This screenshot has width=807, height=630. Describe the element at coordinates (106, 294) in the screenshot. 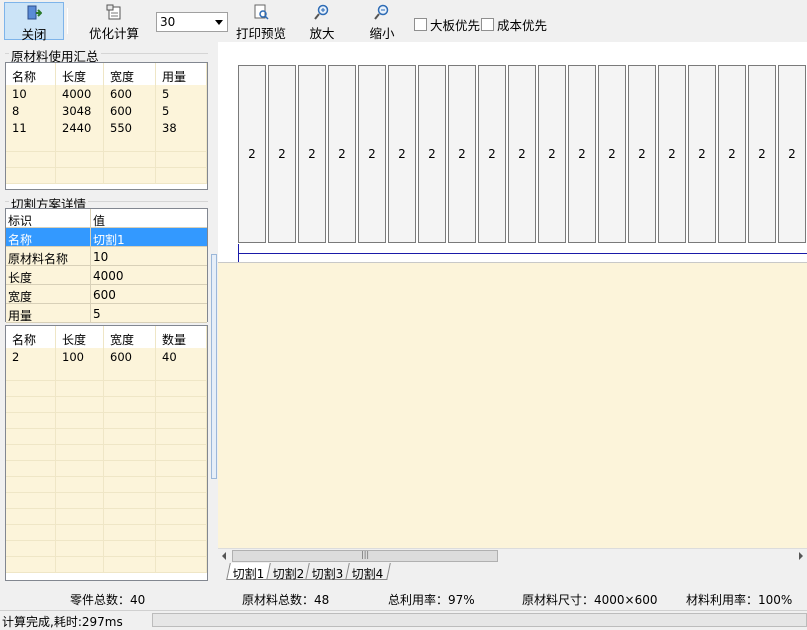

I see `property-row: 宽度 600` at that location.